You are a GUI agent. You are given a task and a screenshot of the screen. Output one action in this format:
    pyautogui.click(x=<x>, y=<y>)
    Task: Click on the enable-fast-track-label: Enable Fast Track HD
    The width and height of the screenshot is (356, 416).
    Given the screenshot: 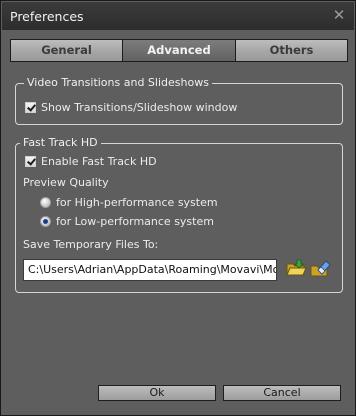 What is the action you would take?
    pyautogui.click(x=99, y=161)
    